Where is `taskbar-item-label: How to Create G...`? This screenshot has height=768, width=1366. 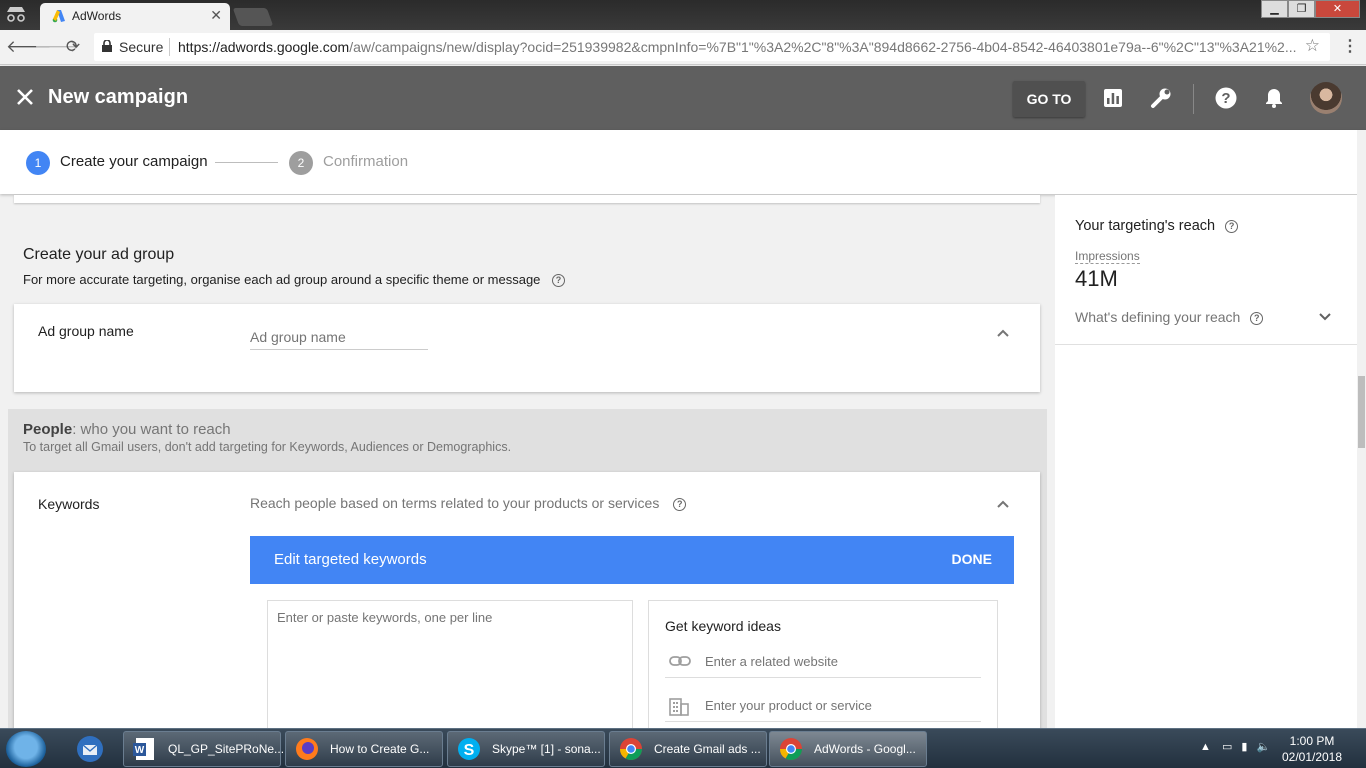 taskbar-item-label: How to Create G... is located at coordinates (380, 749).